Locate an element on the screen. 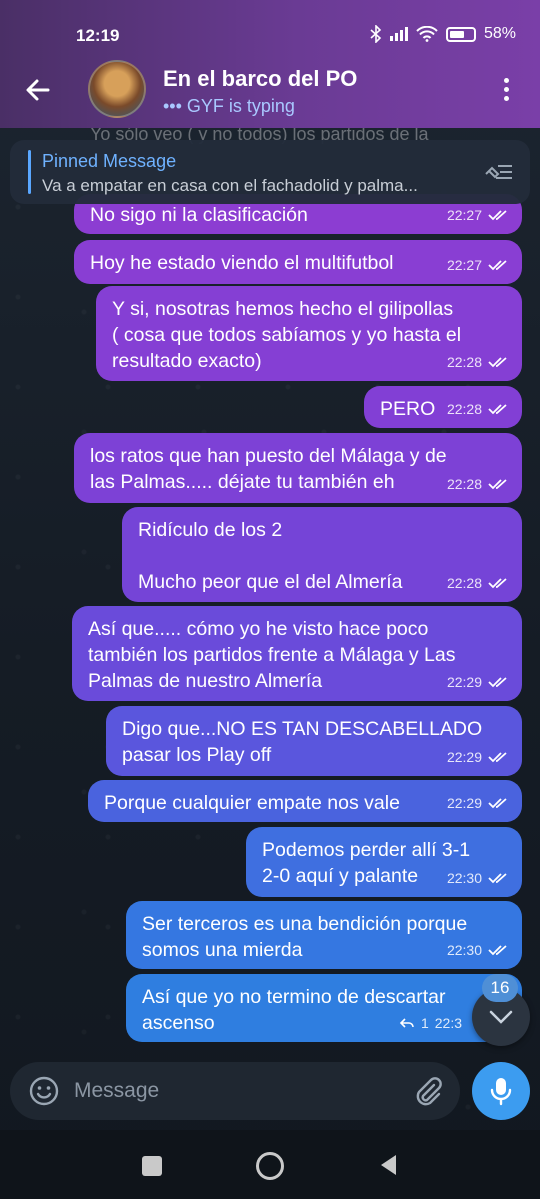 The width and height of the screenshot is (540, 1199). typing-dots-icon: ••• is located at coordinates (175, 106).